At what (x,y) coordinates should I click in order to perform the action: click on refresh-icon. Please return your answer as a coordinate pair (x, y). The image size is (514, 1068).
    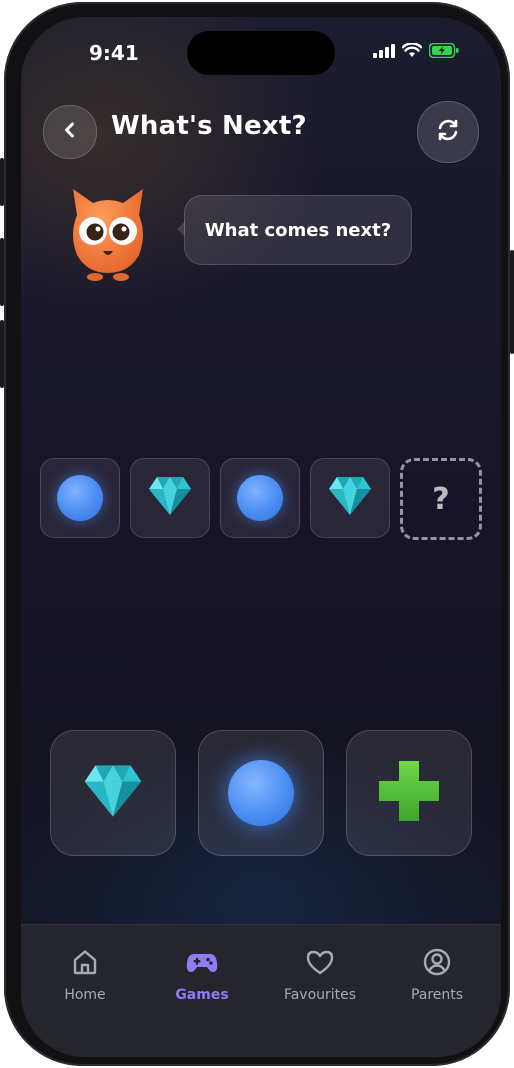
    Looking at the image, I should click on (448, 132).